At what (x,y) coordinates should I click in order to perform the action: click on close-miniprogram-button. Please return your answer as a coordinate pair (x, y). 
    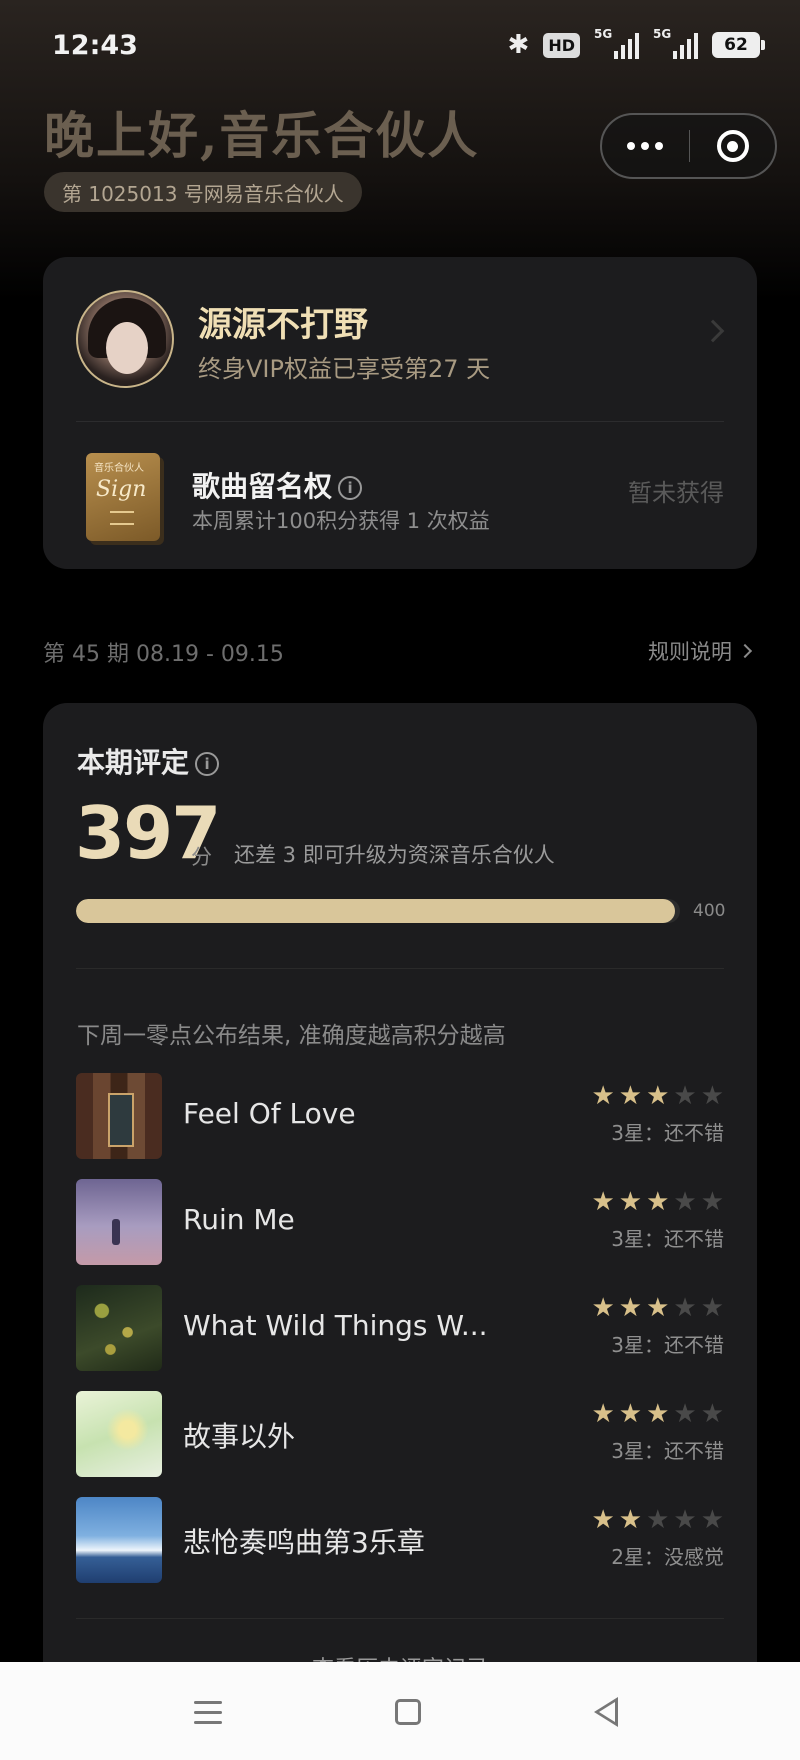
    Looking at the image, I should click on (732, 146).